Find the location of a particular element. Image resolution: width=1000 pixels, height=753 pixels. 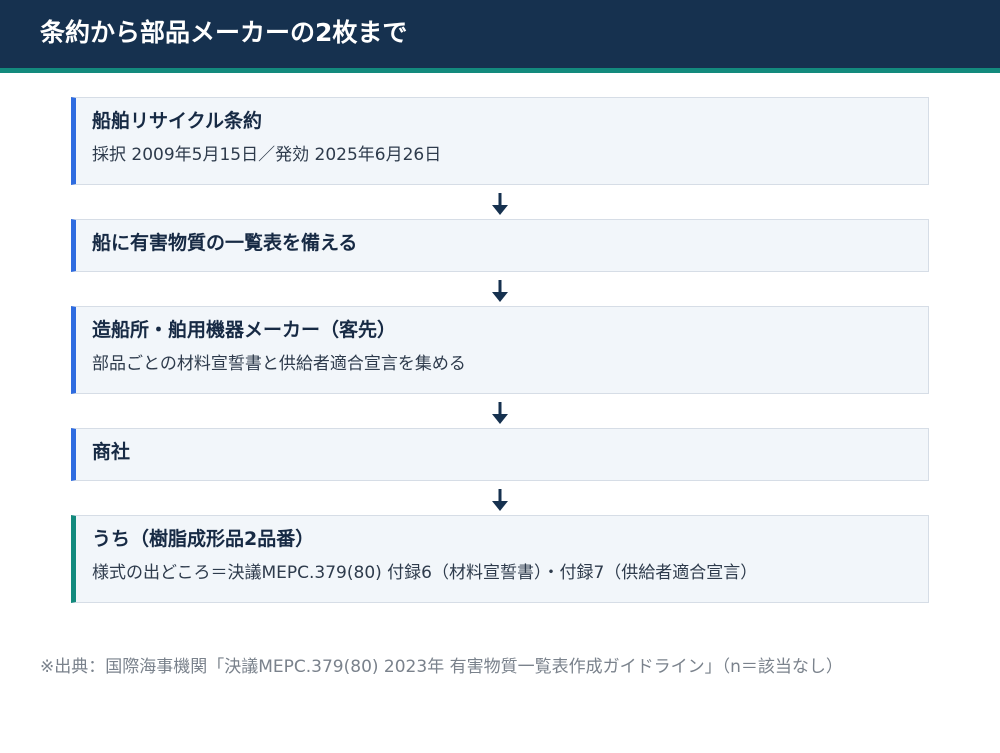

flow-step-trading-company: 商社 is located at coordinates (500, 454).